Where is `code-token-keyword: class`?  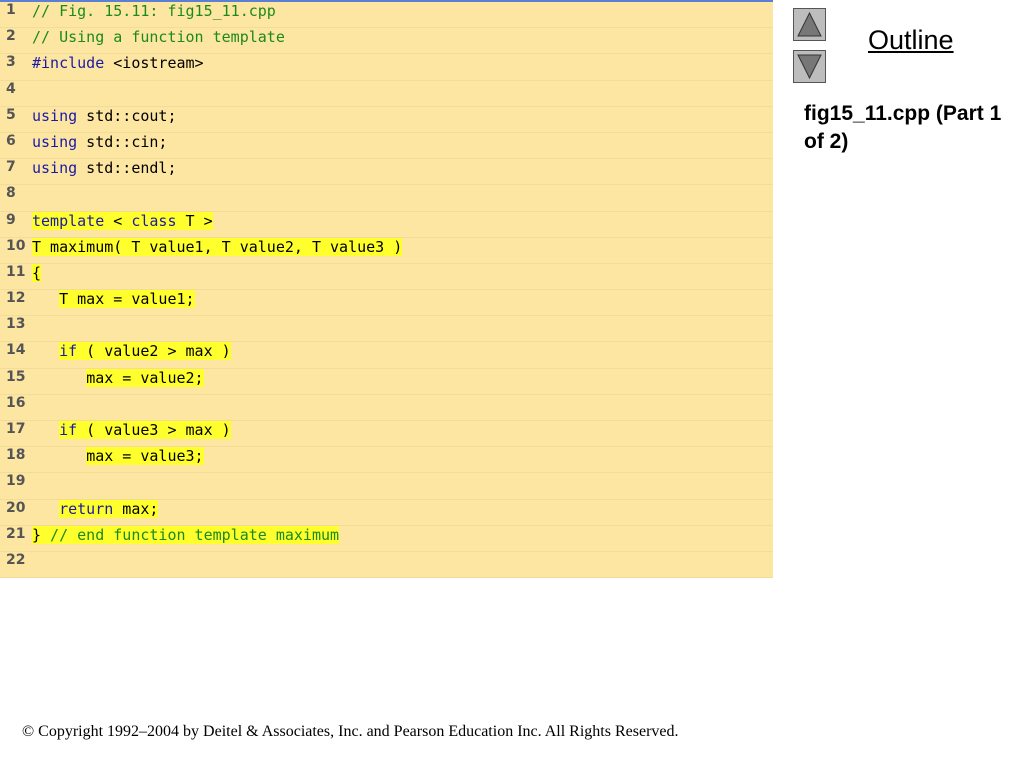 code-token-keyword: class is located at coordinates (154, 220).